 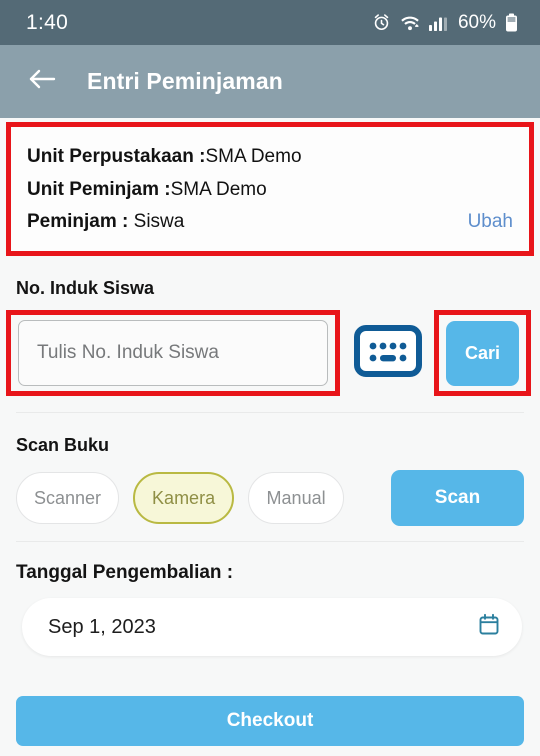 What do you see at coordinates (270, 222) in the screenshot?
I see `info-row-borrower-type: Peminjam : Siswa Ubah` at bounding box center [270, 222].